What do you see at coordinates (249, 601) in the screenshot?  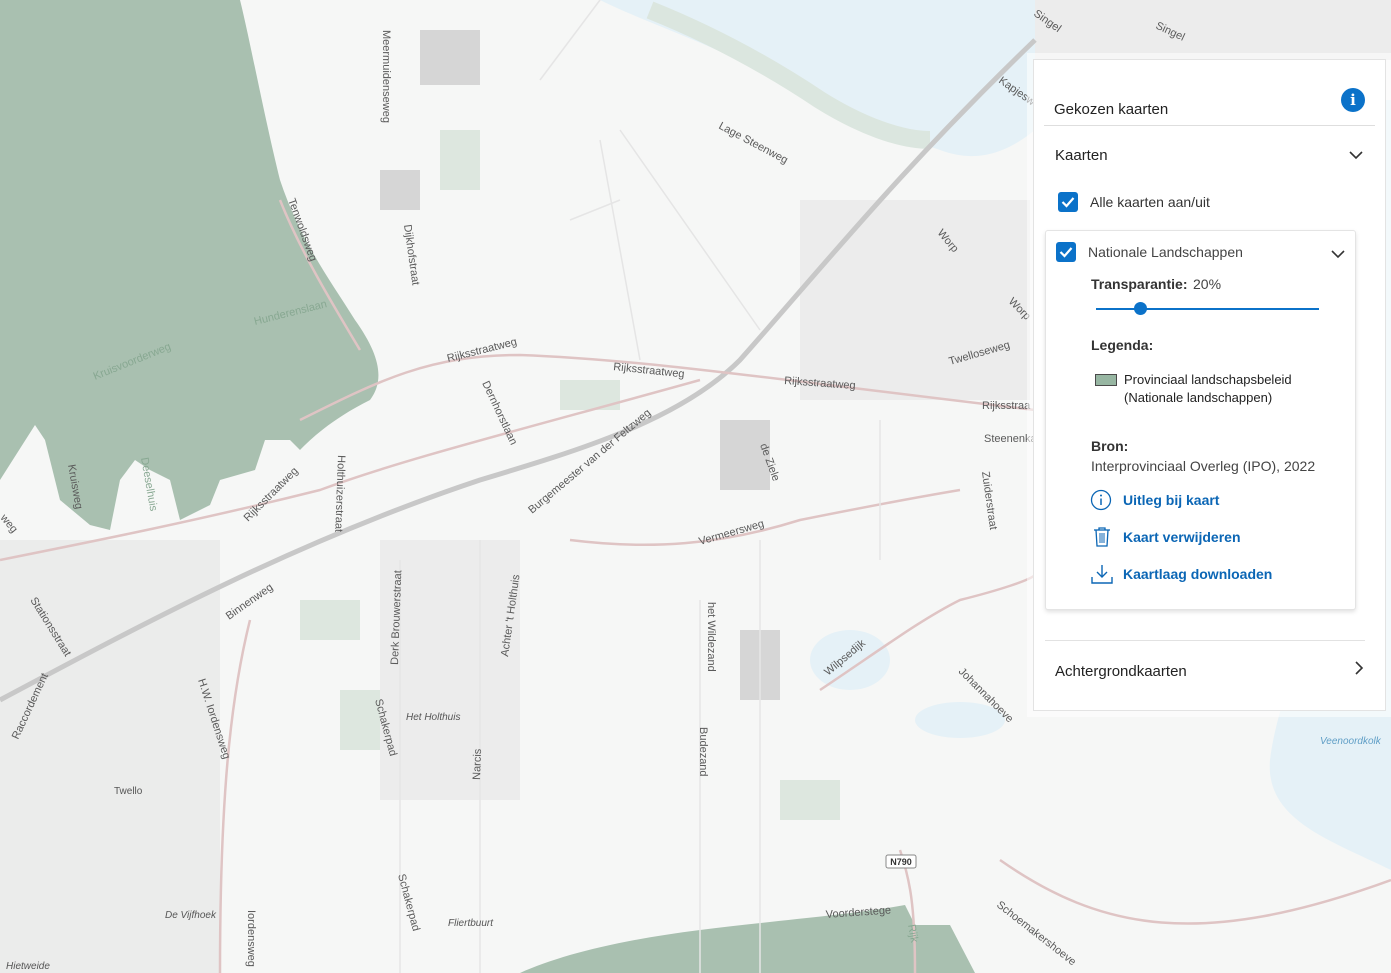 I see `map-street-label: Binnenweg` at bounding box center [249, 601].